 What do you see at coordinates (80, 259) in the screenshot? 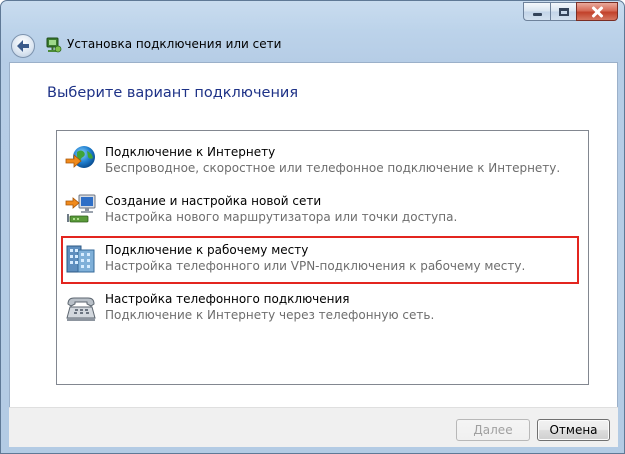
I see `workplace-building-icon` at bounding box center [80, 259].